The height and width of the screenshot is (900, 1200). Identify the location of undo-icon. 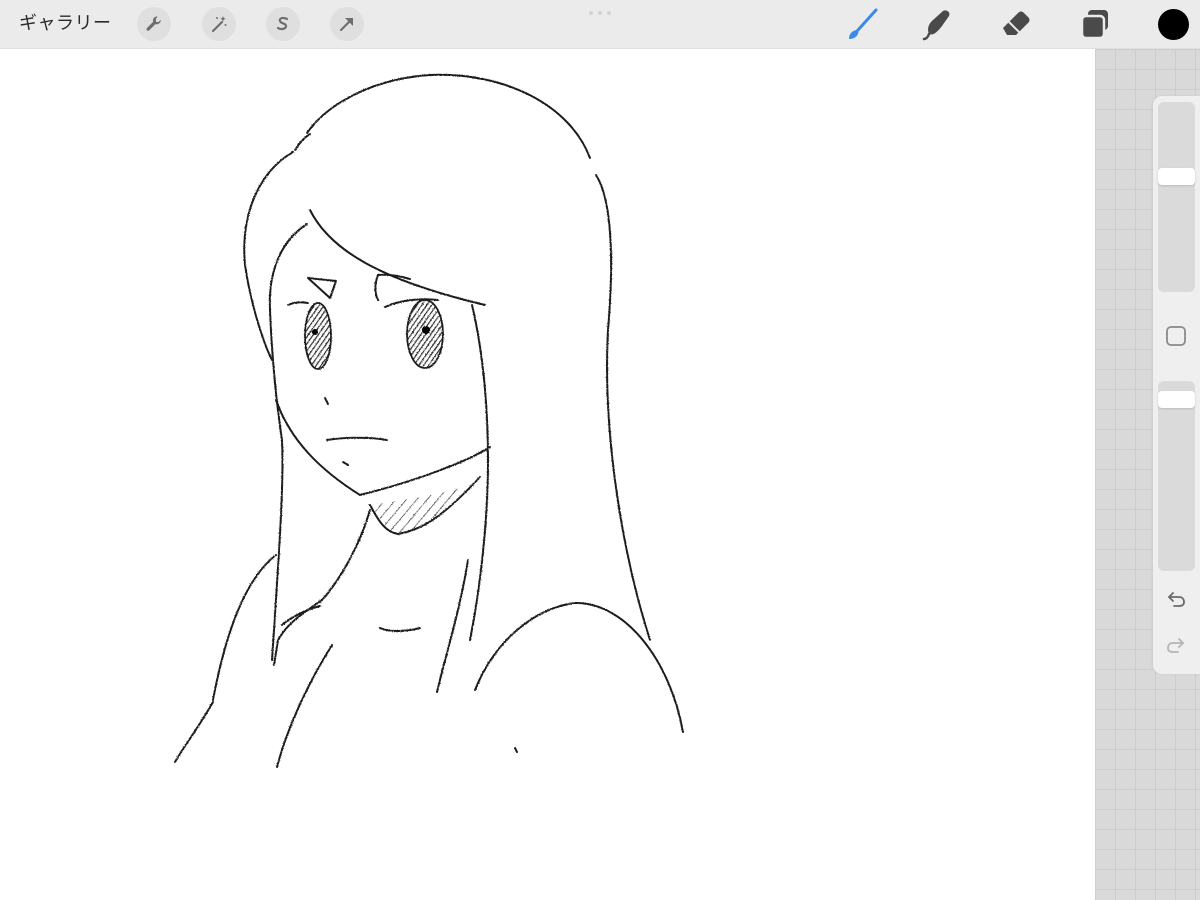
(1176, 599).